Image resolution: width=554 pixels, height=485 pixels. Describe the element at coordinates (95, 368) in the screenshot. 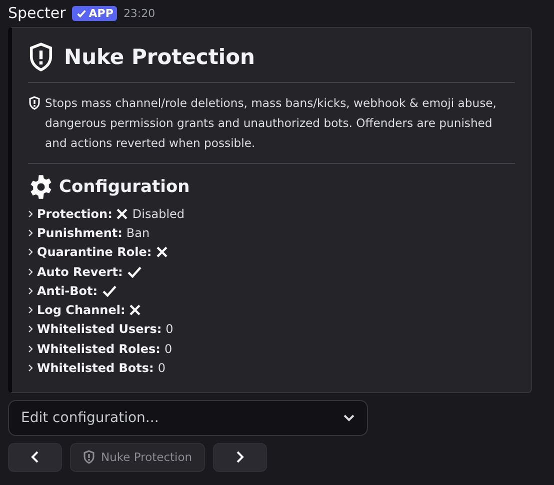

I see `setting-label: Whitelisted Bots:` at that location.